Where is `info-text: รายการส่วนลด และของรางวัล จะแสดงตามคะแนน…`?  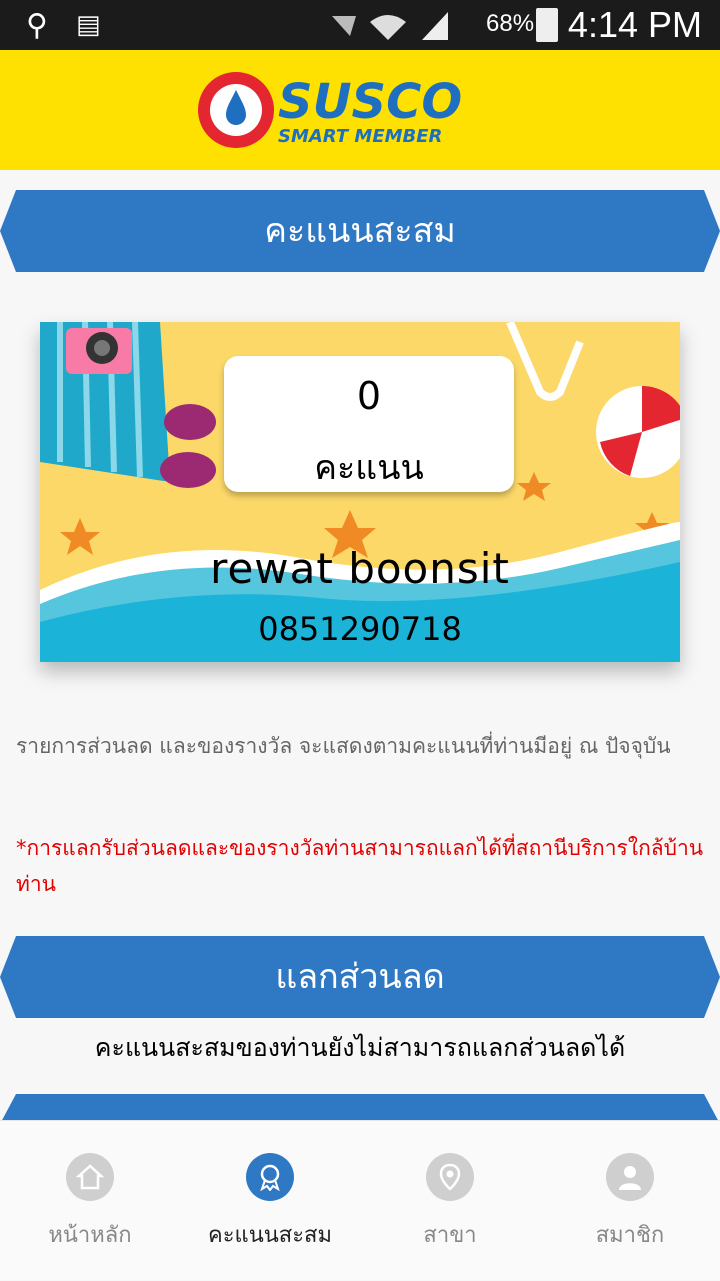 info-text: รายการส่วนลด และของรางวัล จะแสดงตามคะแนน… is located at coordinates (343, 746).